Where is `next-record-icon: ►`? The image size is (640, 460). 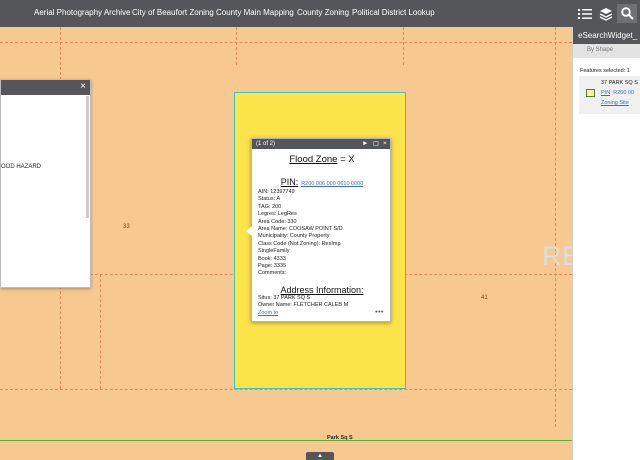
next-record-icon: ► is located at coordinates (365, 143).